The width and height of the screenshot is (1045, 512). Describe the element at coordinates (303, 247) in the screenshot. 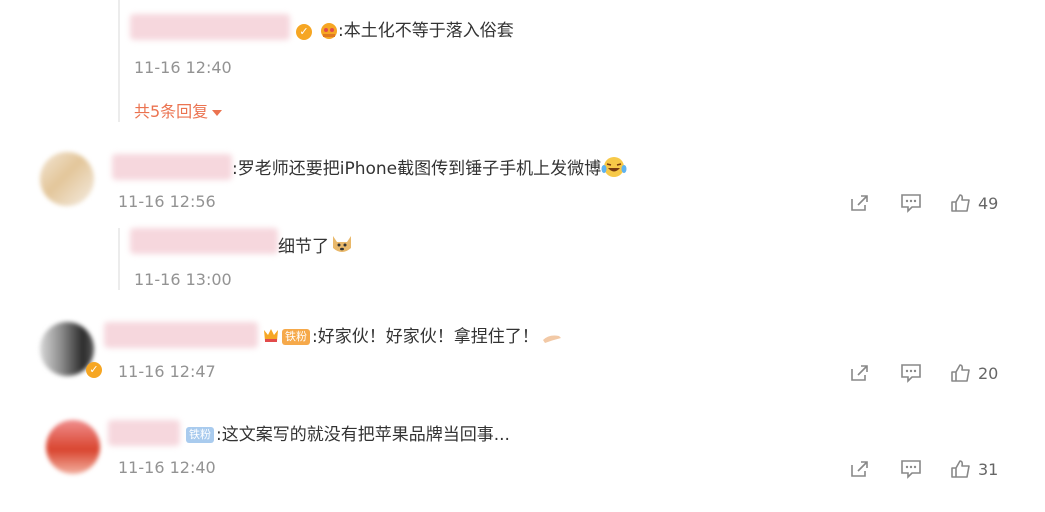

I see `reply-text-content: 细节了` at that location.